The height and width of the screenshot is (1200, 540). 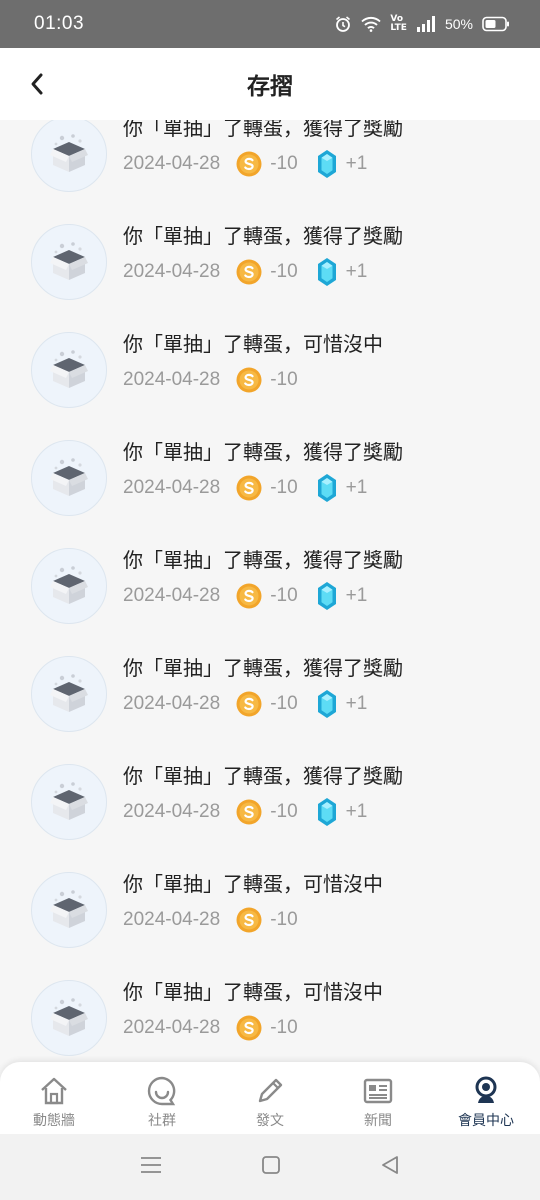 What do you see at coordinates (54, 1121) in the screenshot?
I see `nav-label: 動態牆` at bounding box center [54, 1121].